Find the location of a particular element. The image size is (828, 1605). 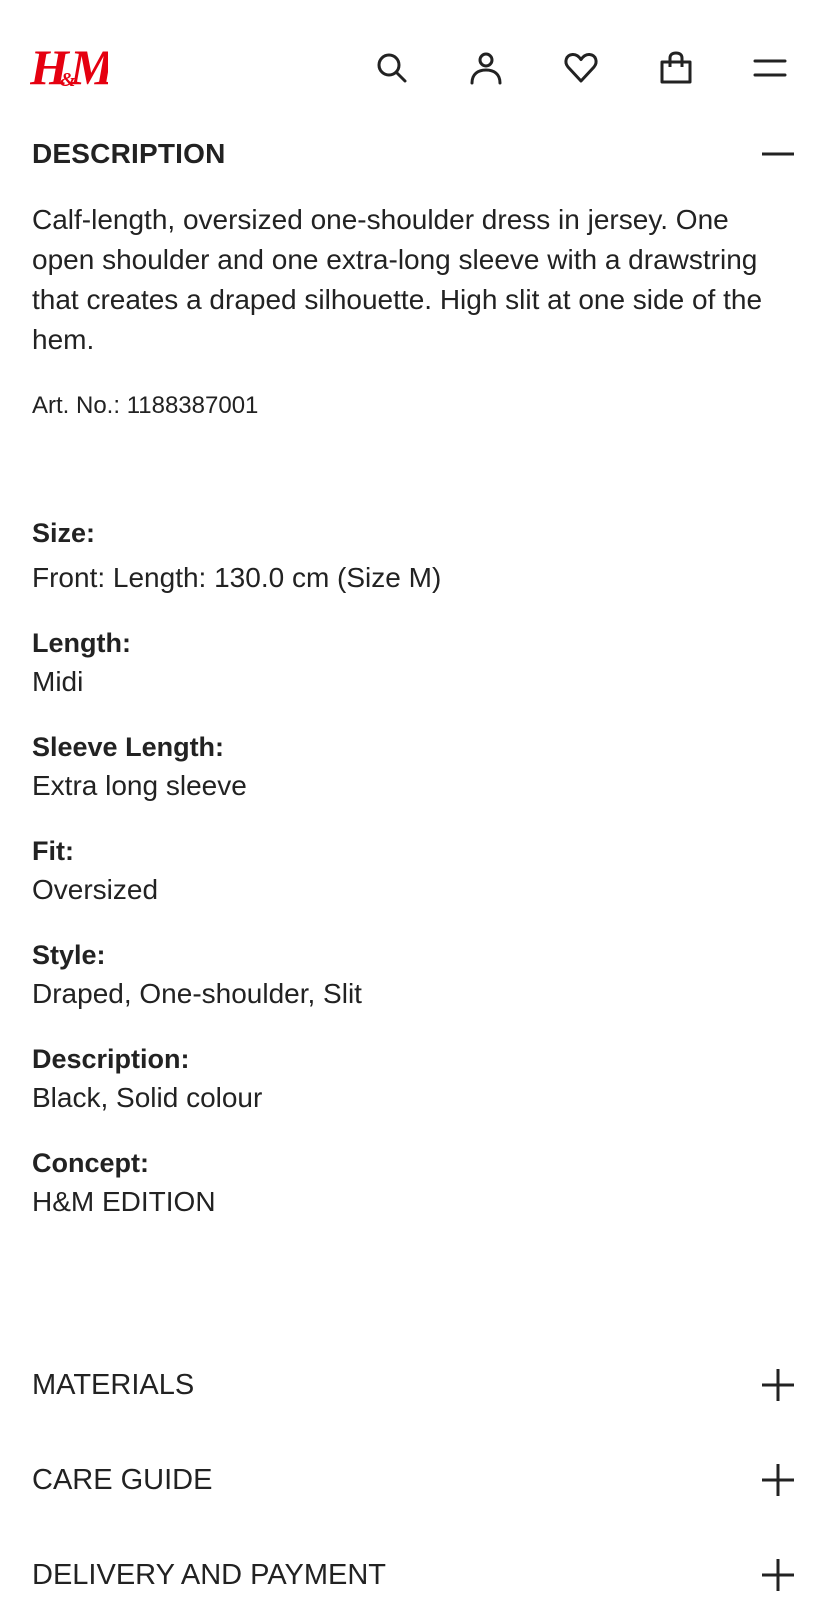

attribute-concept: Concept: H&M EDITION is located at coordinates (412, 1183).